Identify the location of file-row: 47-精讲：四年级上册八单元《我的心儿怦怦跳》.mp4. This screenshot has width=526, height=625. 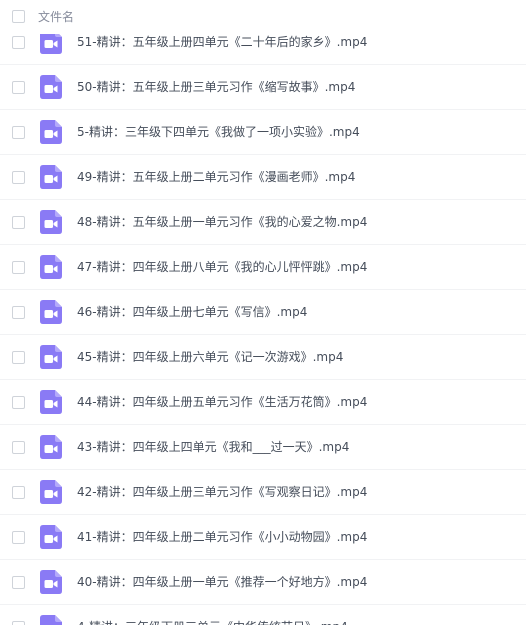
(263, 267).